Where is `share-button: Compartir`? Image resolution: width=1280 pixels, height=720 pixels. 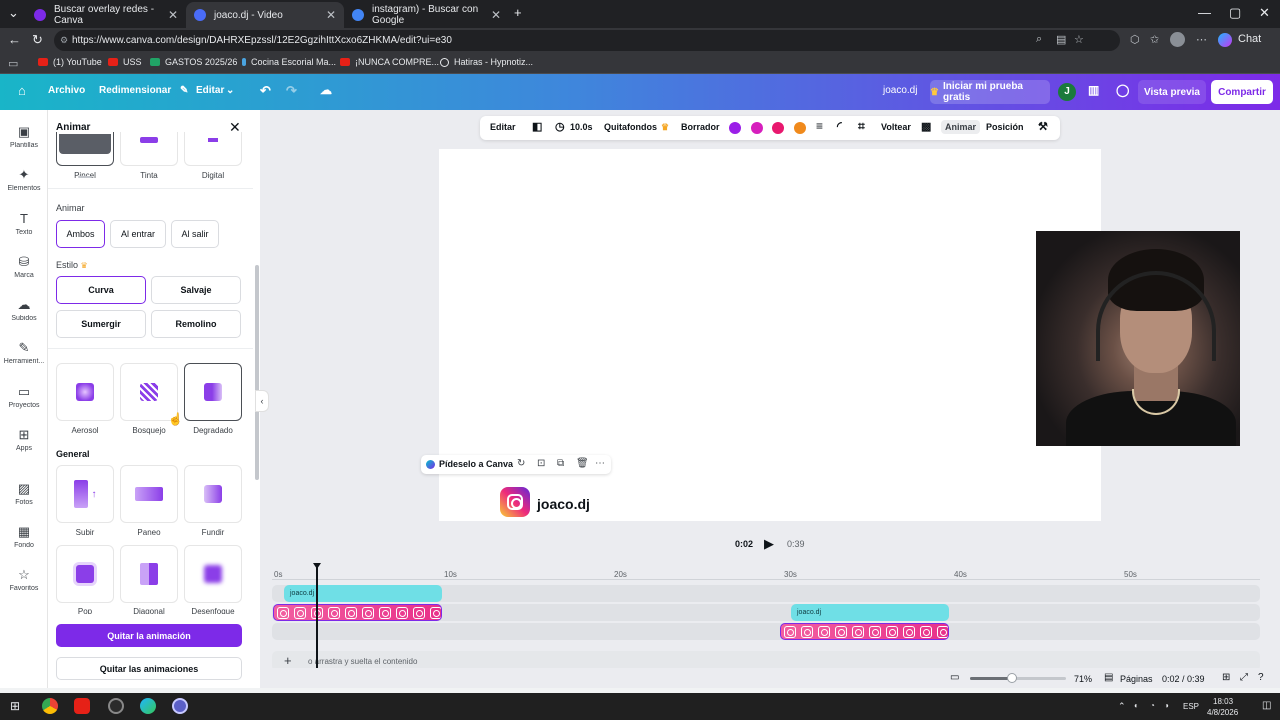
share-button: Compartir is located at coordinates (1242, 92).